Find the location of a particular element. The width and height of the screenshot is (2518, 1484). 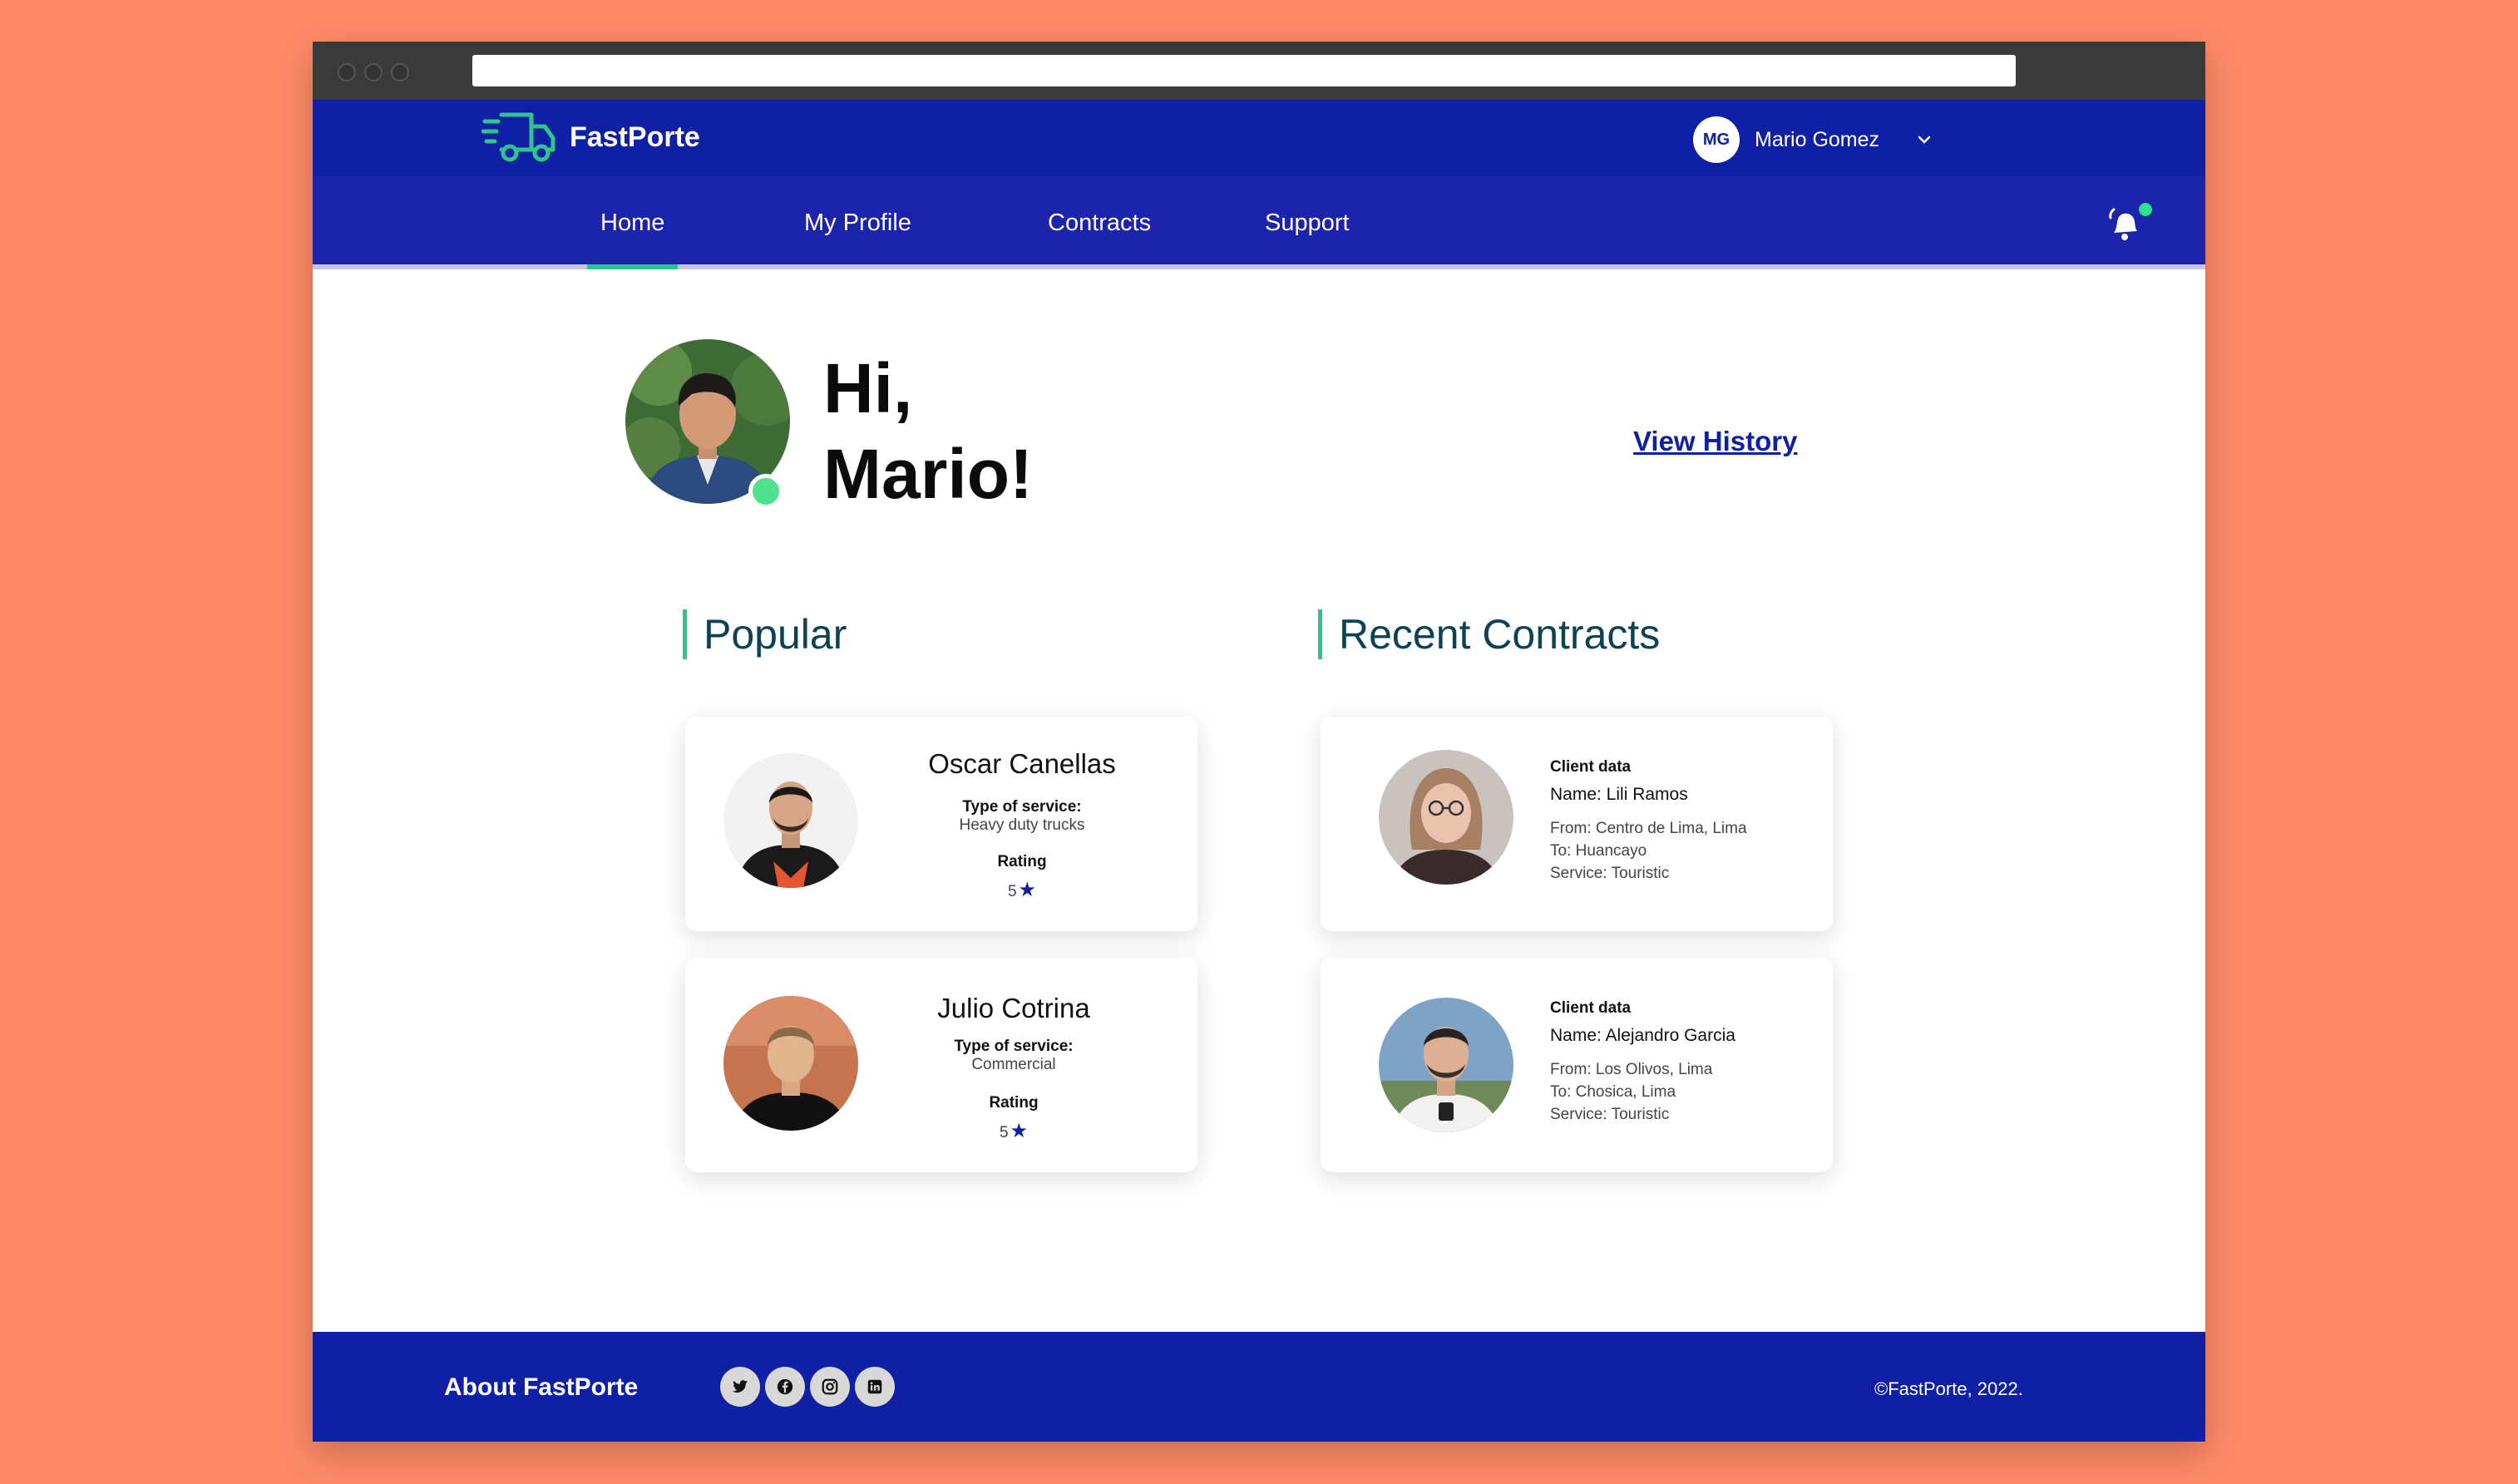

facebook-icon is located at coordinates (785, 1387).